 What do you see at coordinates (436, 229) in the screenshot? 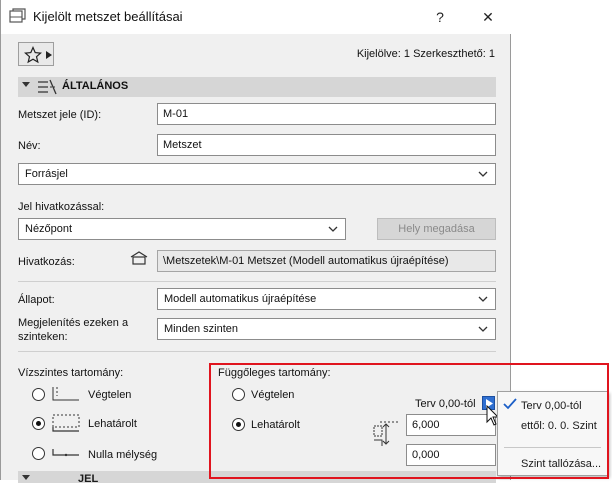
I see `set-location-button: Hely megadása` at bounding box center [436, 229].